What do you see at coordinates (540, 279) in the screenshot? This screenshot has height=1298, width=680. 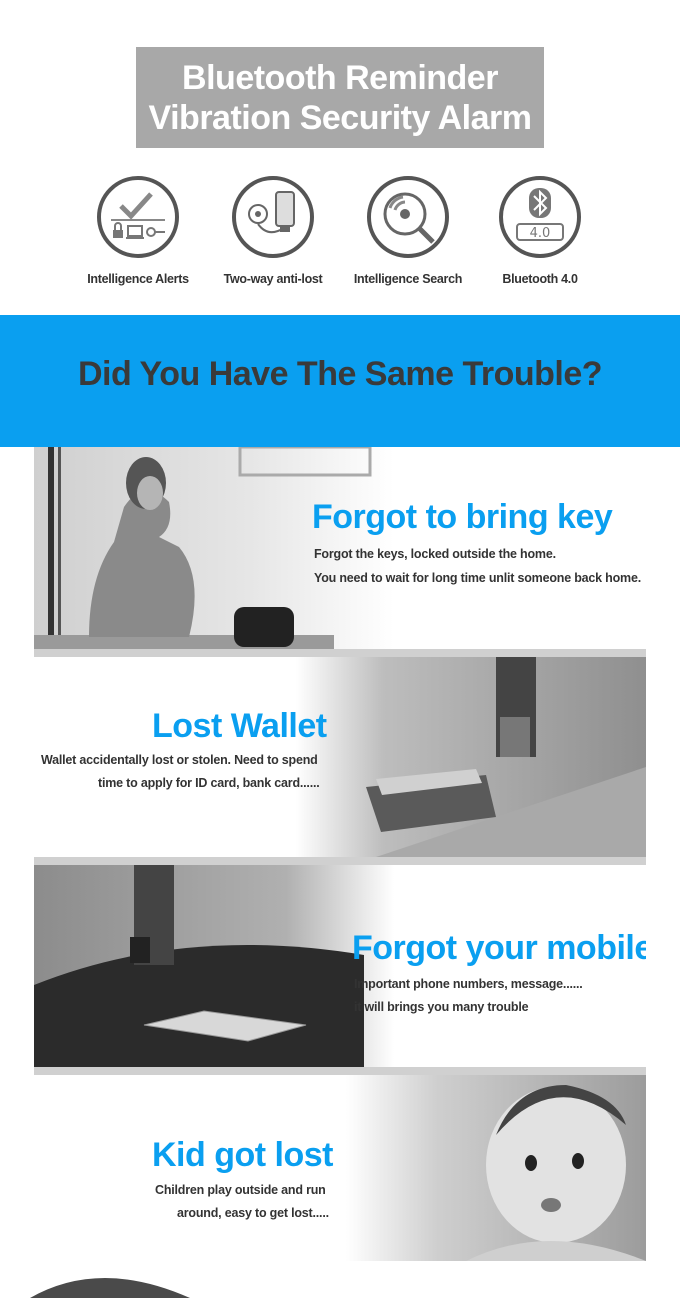 I see `feature-label: Bluetooth 4.0` at bounding box center [540, 279].